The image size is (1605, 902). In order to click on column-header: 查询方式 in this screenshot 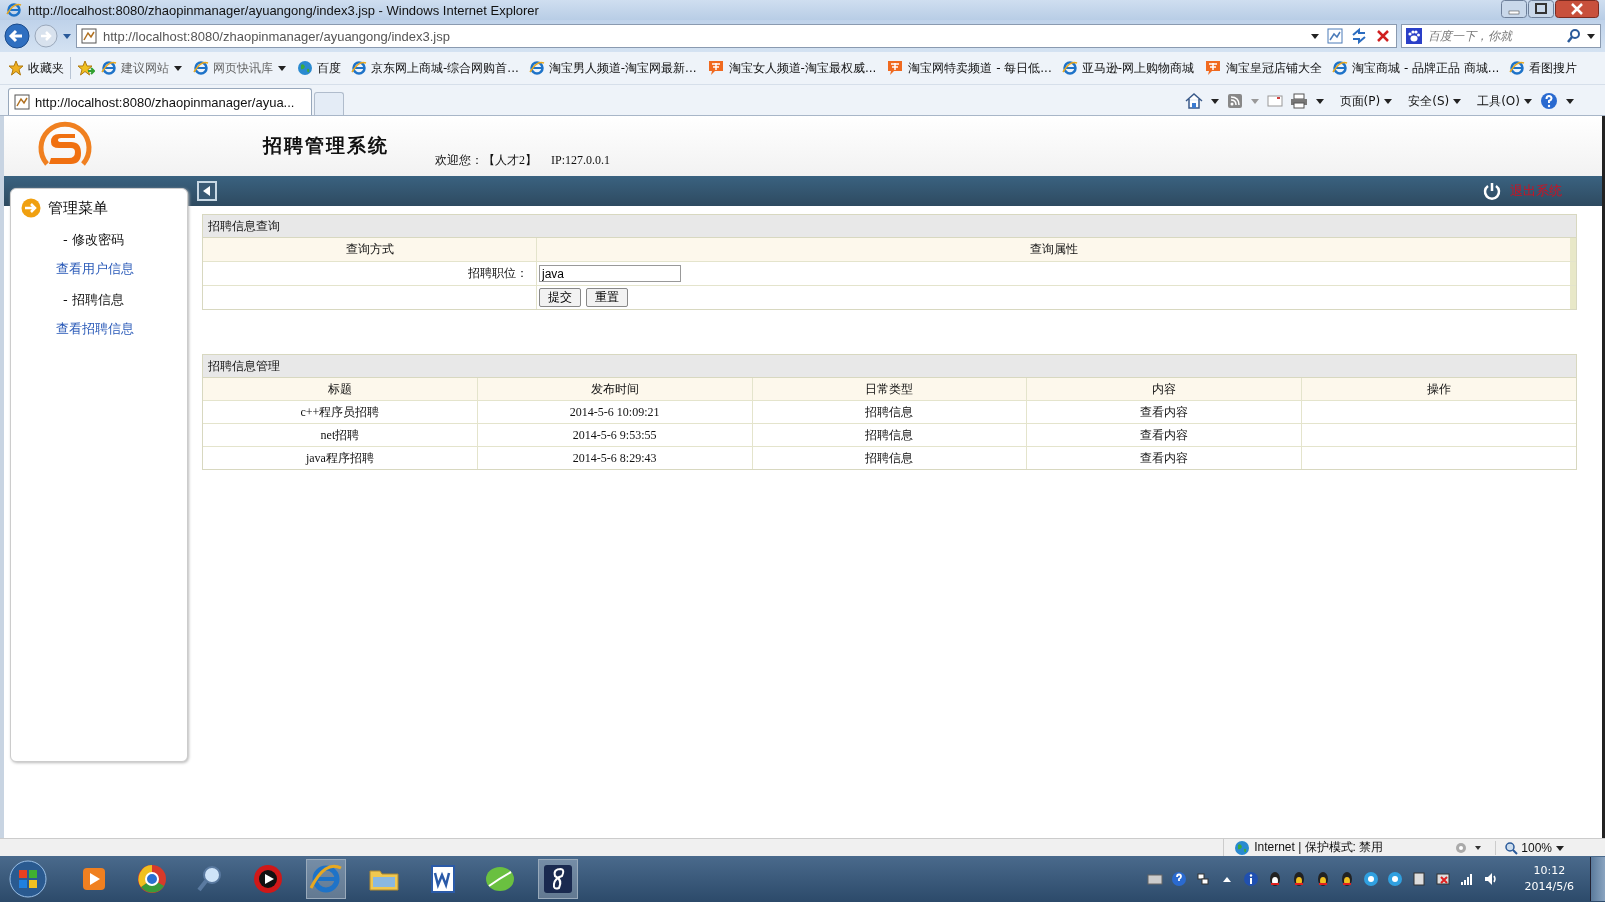, I will do `click(370, 249)`.